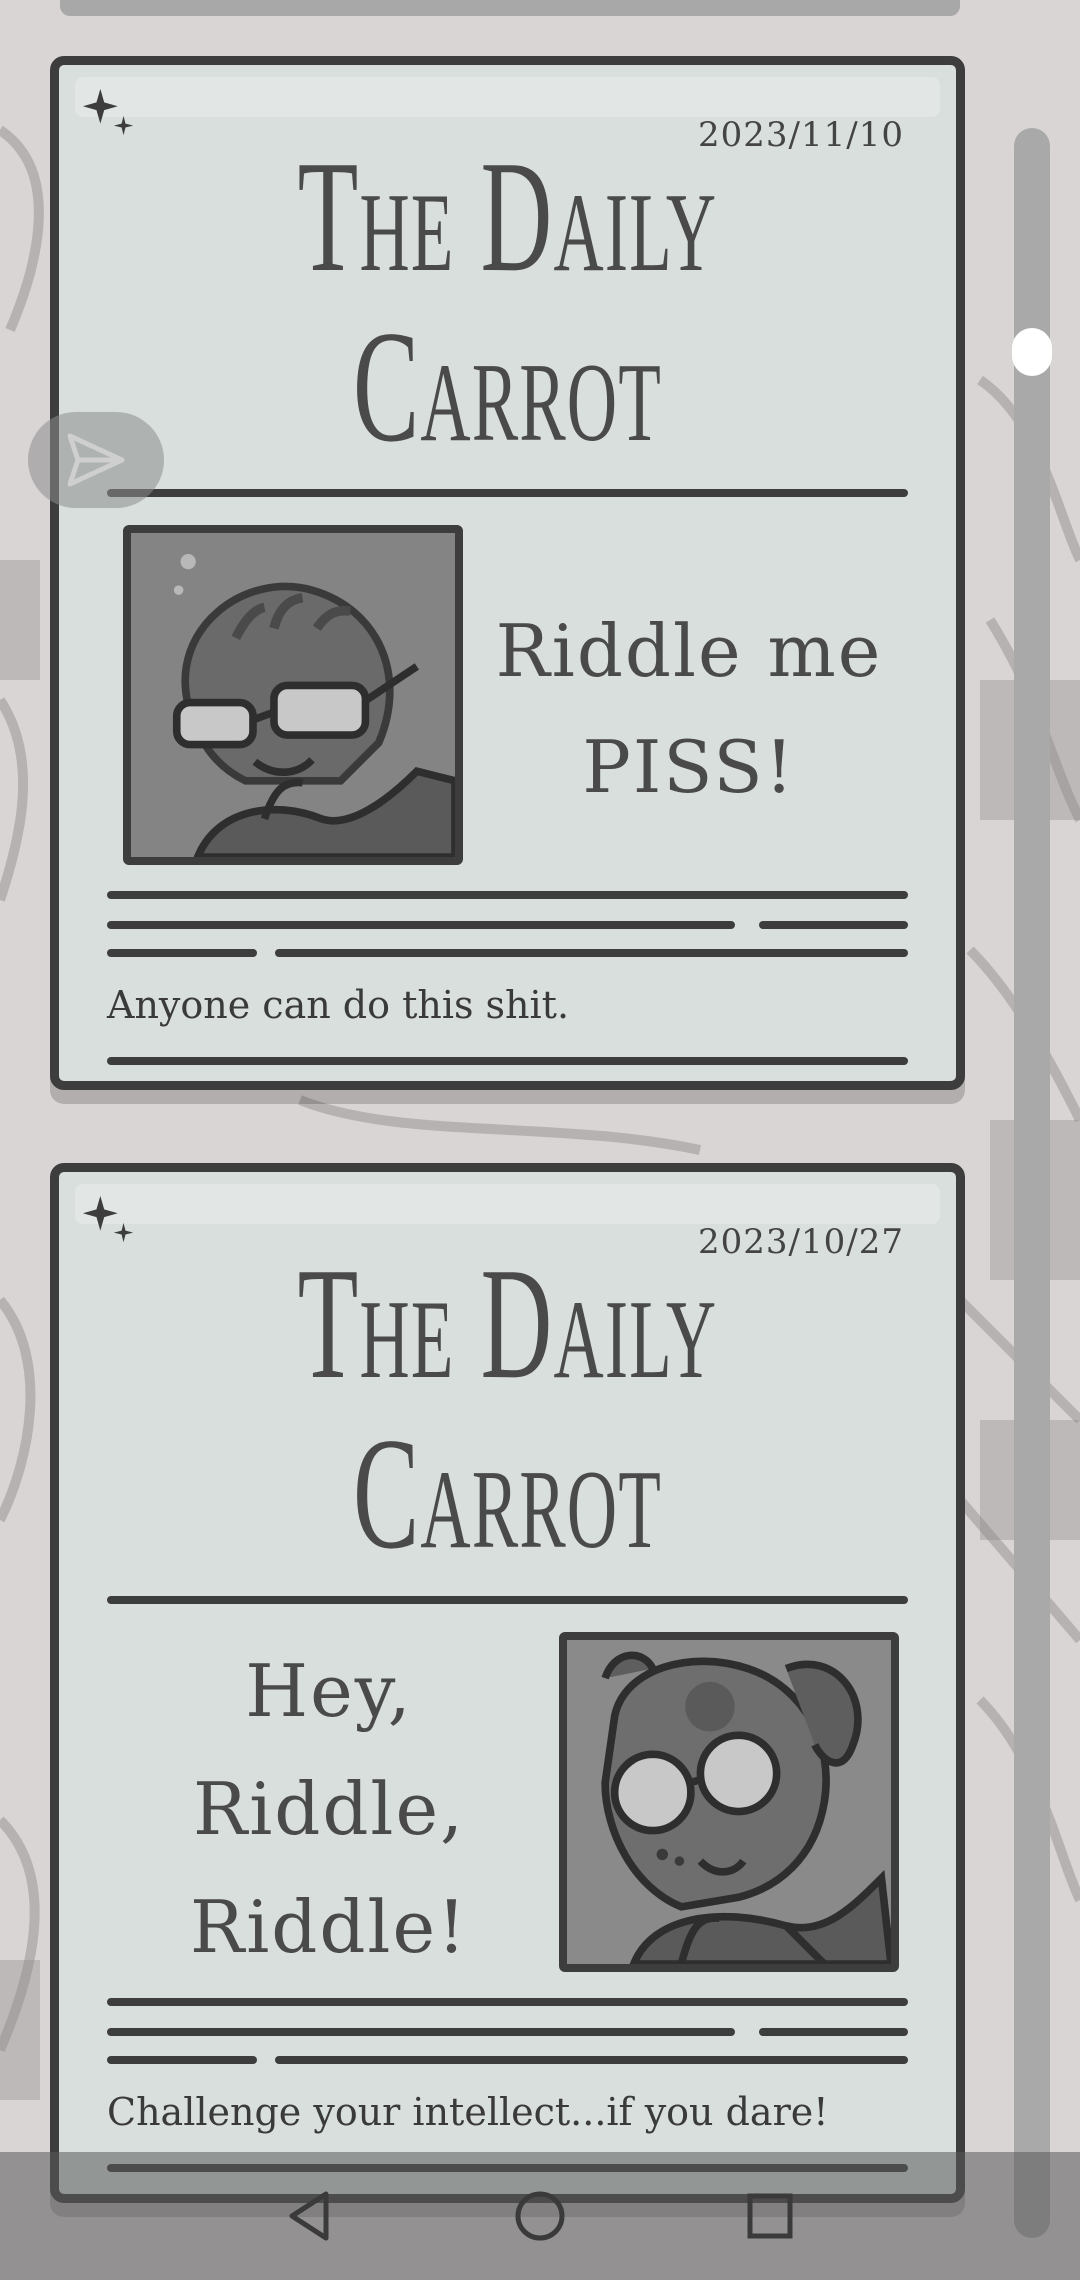 The height and width of the screenshot is (2280, 1080). I want to click on home-button, so click(540, 2216).